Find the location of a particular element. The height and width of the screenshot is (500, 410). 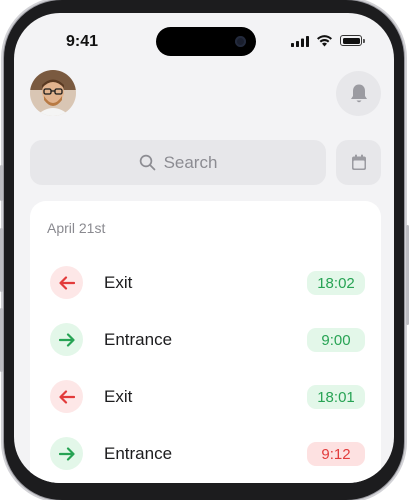

action-button is located at coordinates (1, 183).